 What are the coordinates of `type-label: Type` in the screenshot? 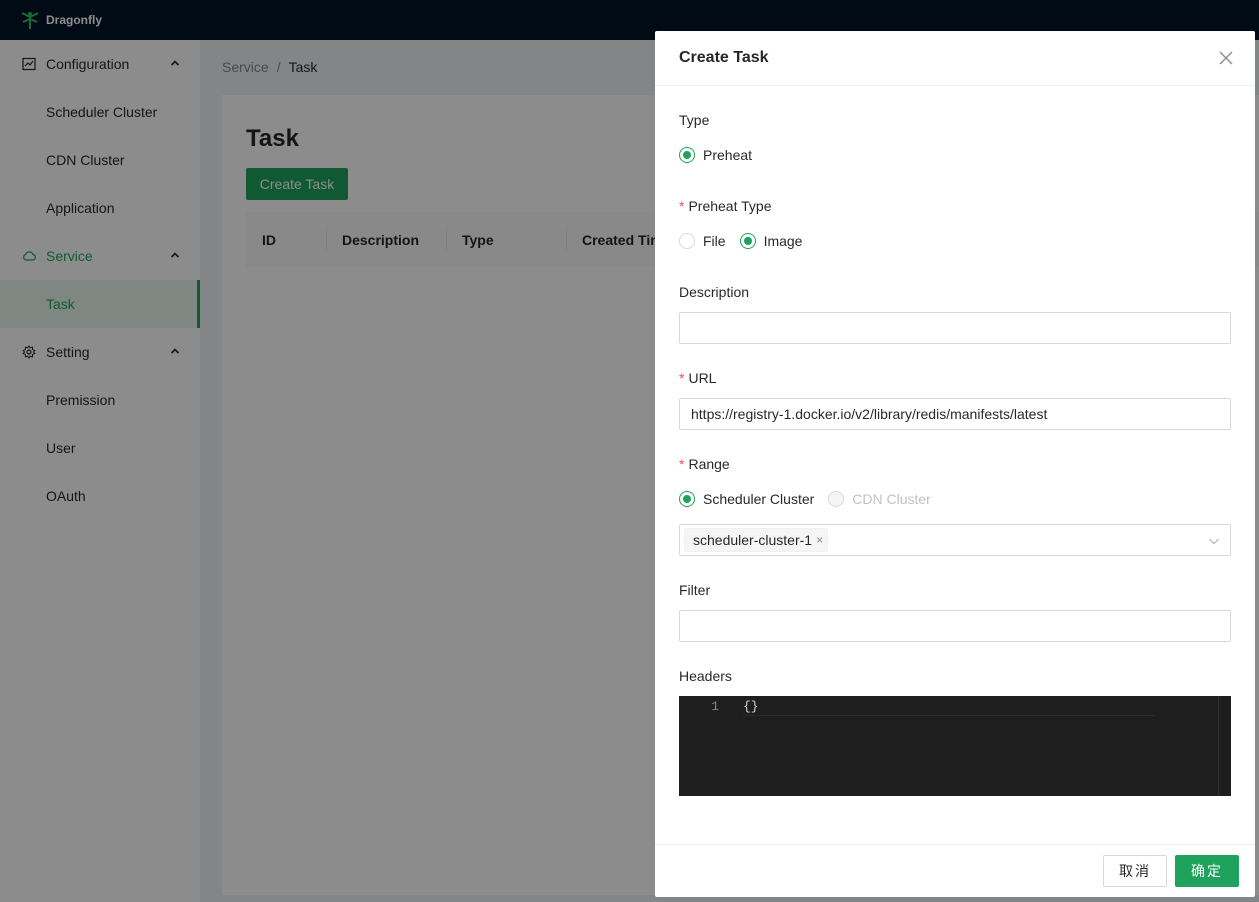 It's located at (694, 120).